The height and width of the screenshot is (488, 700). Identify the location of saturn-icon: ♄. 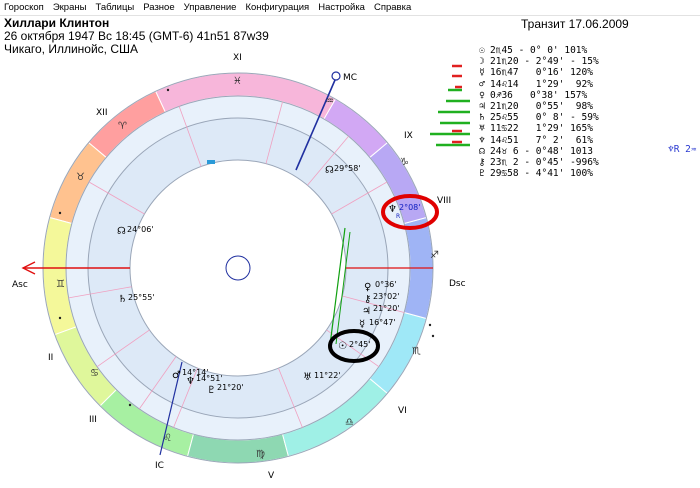
(122, 299).